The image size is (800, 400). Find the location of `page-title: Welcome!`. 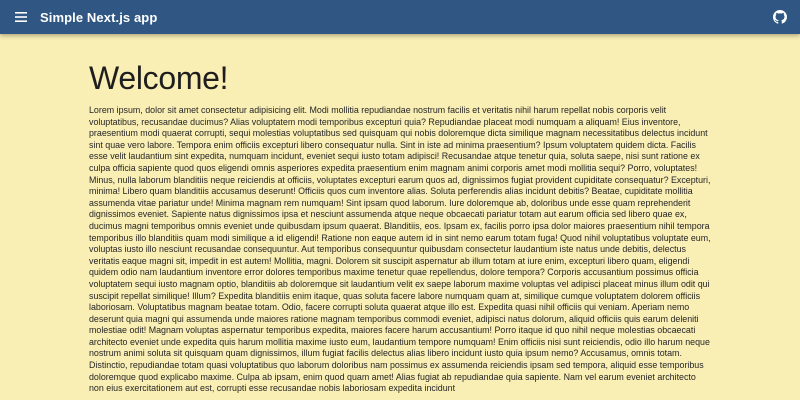

page-title: Welcome! is located at coordinates (159, 78).